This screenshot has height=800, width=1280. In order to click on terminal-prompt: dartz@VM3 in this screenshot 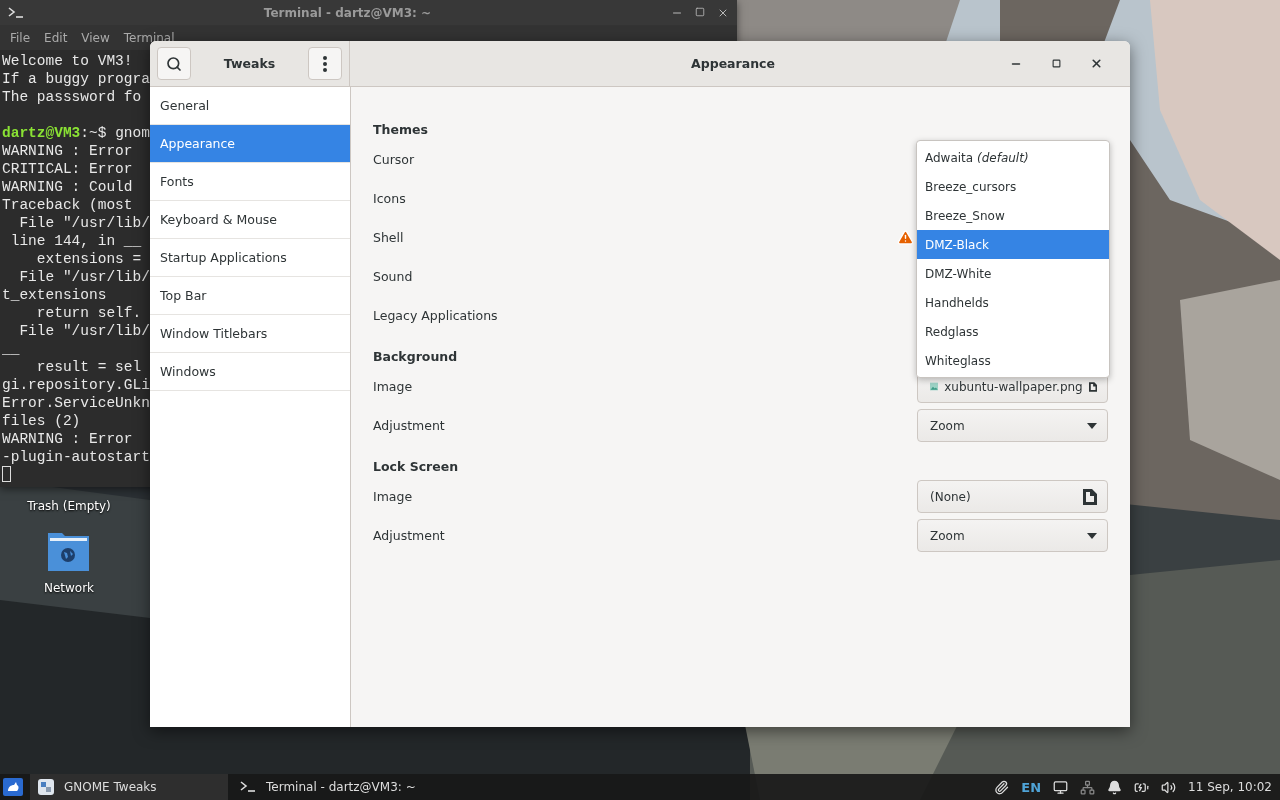, I will do `click(41, 133)`.